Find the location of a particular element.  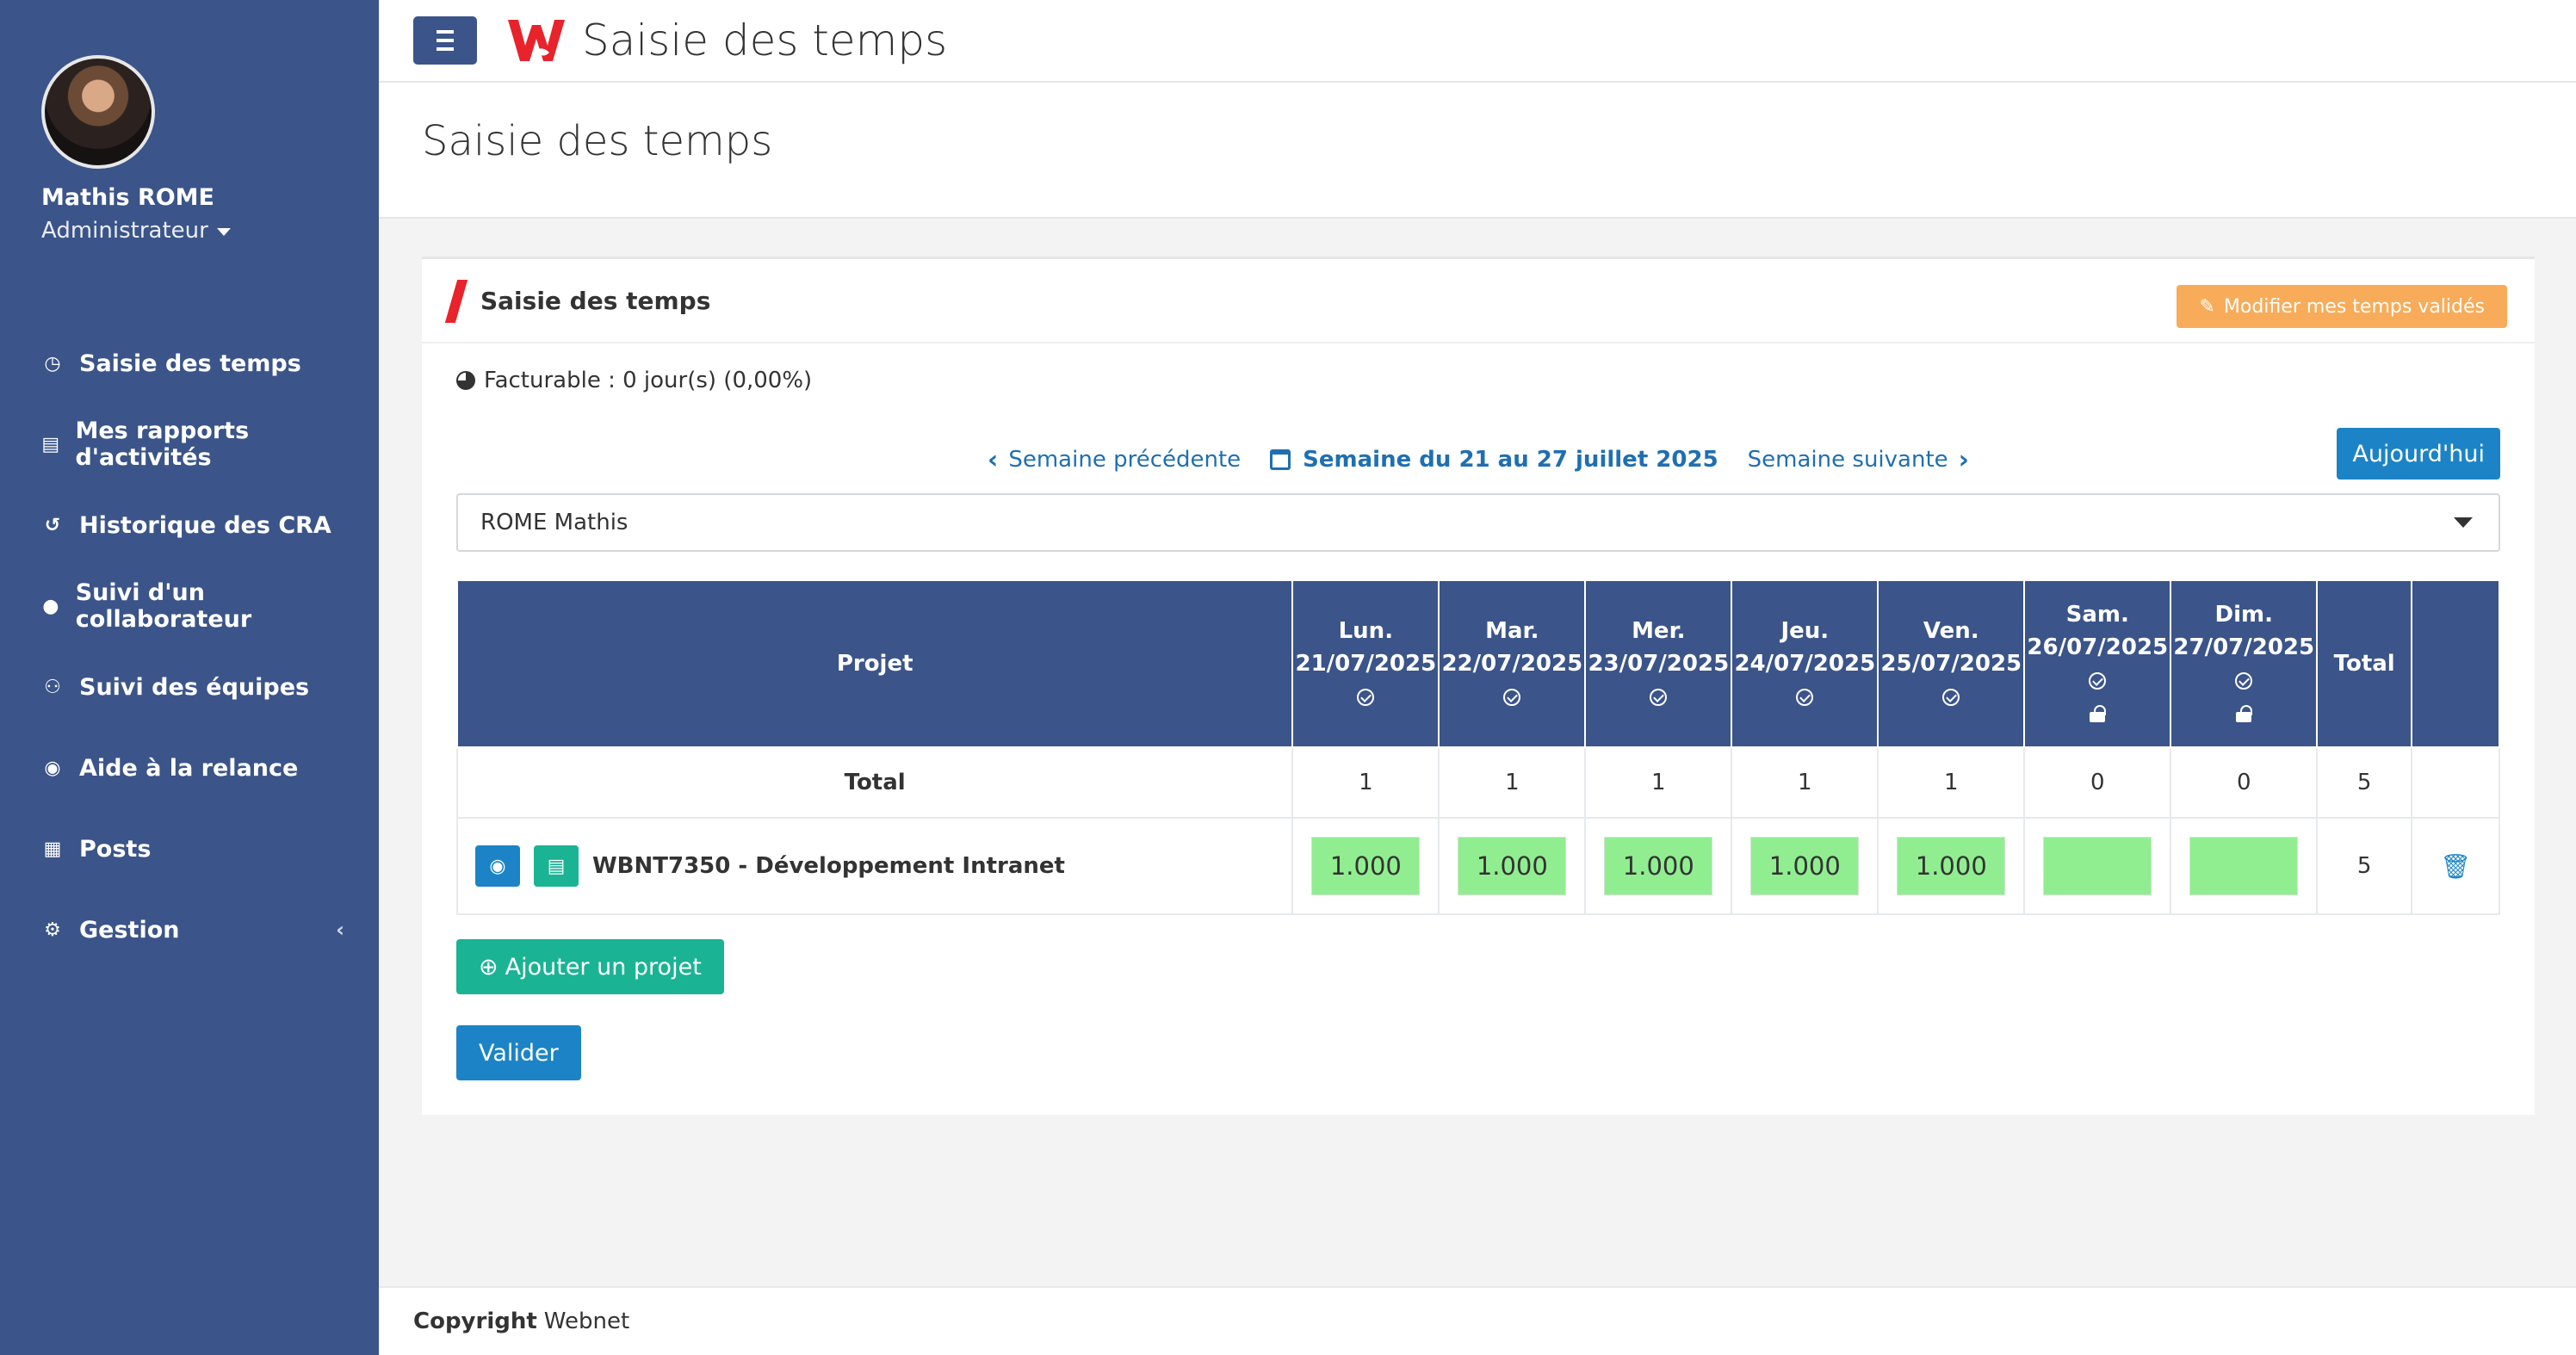

cell-tuesday: 1.000 is located at coordinates (1513, 866).